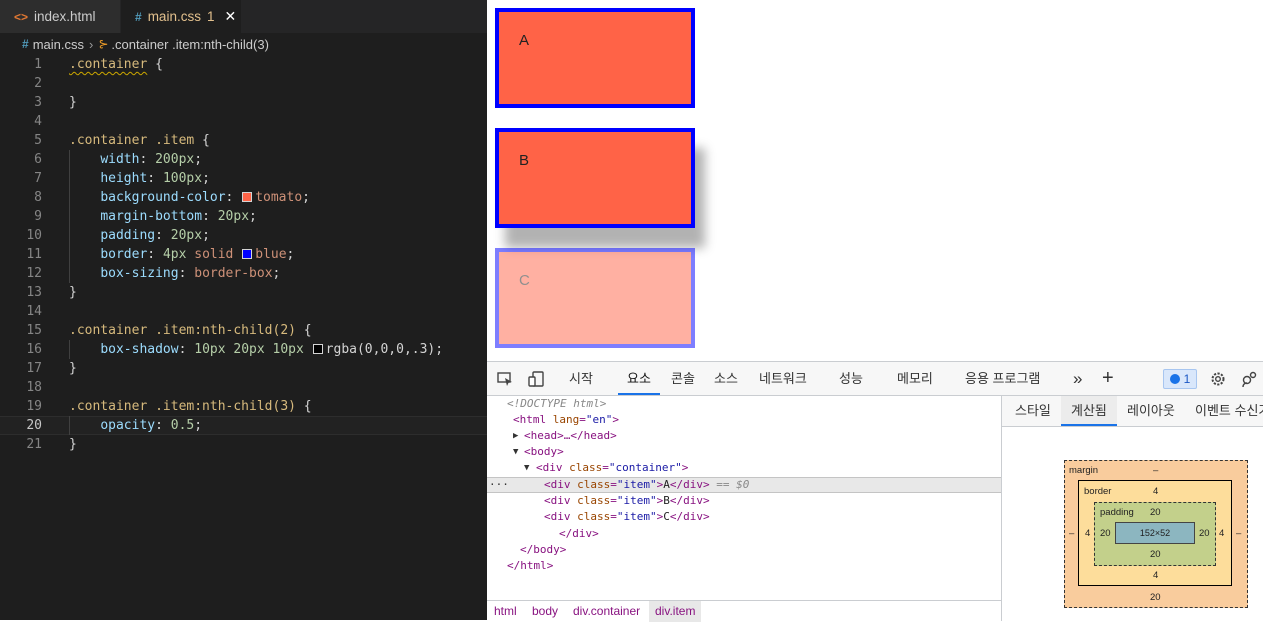 This screenshot has width=1263, height=622. Describe the element at coordinates (515, 436) in the screenshot. I see `expand-triangle-icon: ▶` at that location.